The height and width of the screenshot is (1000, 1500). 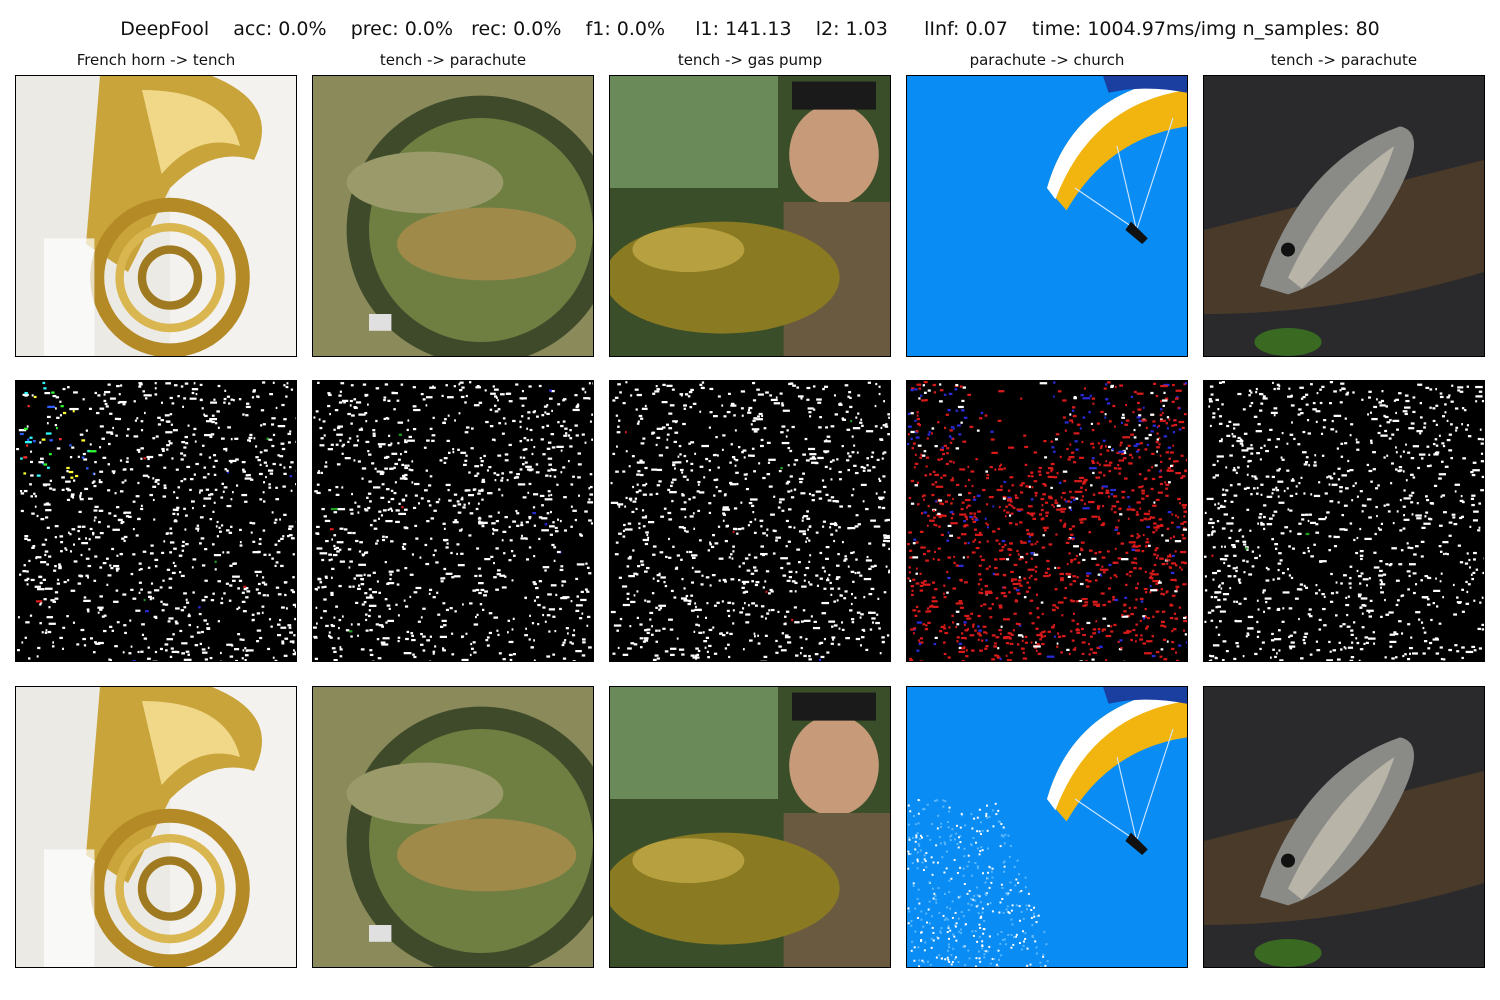 I want to click on metric-l2: l2: 1.03, so click(x=851, y=29).